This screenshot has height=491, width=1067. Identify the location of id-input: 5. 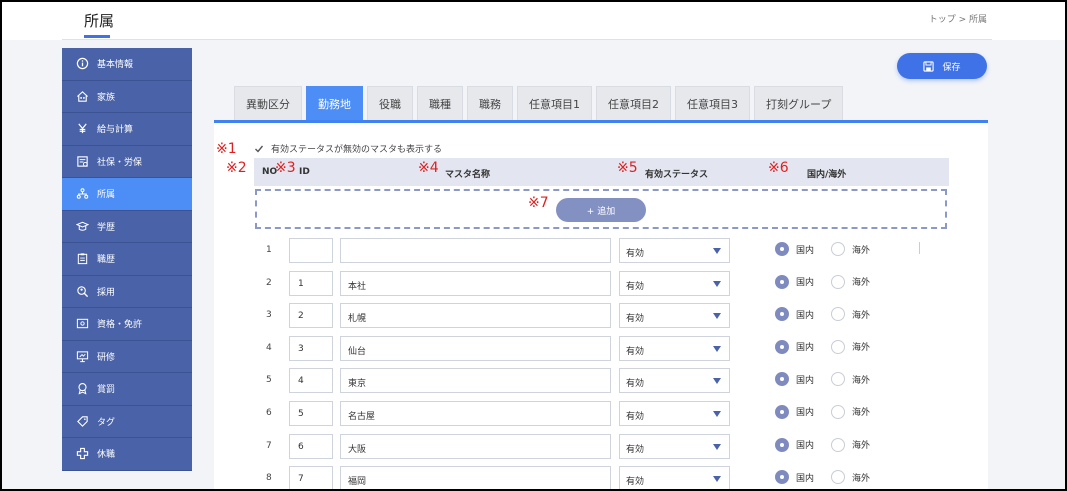
(311, 413).